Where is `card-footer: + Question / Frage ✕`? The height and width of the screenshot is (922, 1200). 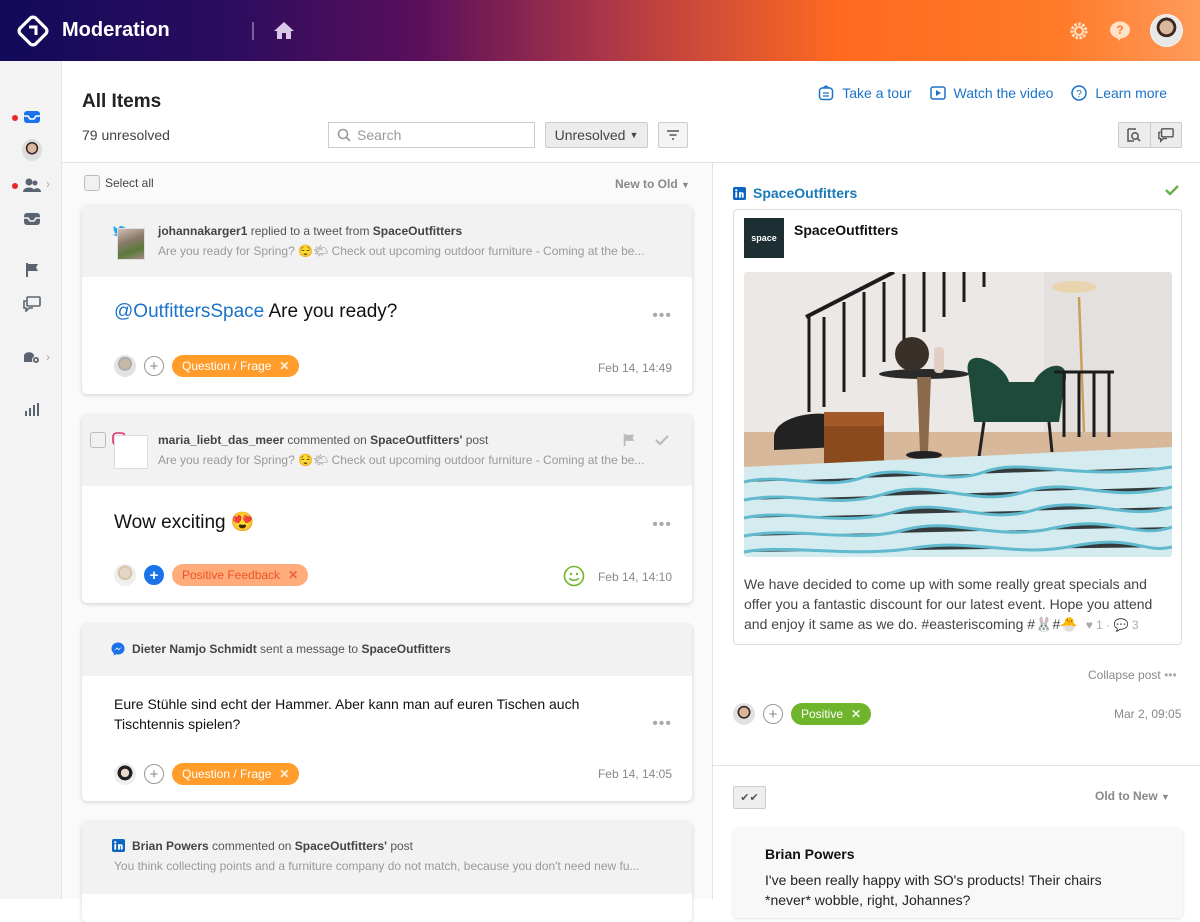
card-footer: + Question / Frage ✕ is located at coordinates (207, 774).